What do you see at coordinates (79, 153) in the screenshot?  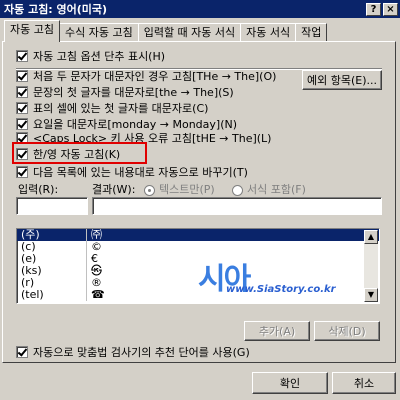 I see `highlight-box` at bounding box center [79, 153].